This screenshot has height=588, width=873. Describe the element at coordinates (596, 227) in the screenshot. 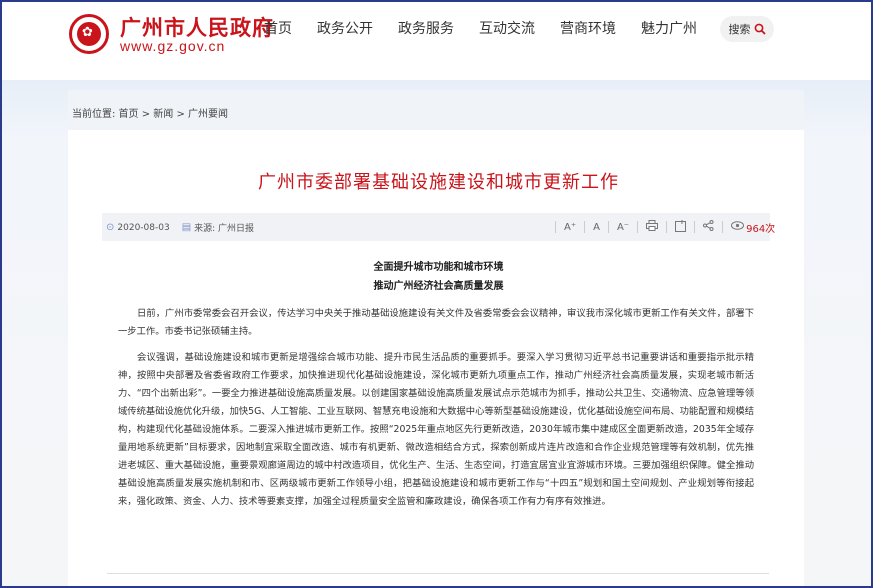

I see `font-reset-button: A` at that location.